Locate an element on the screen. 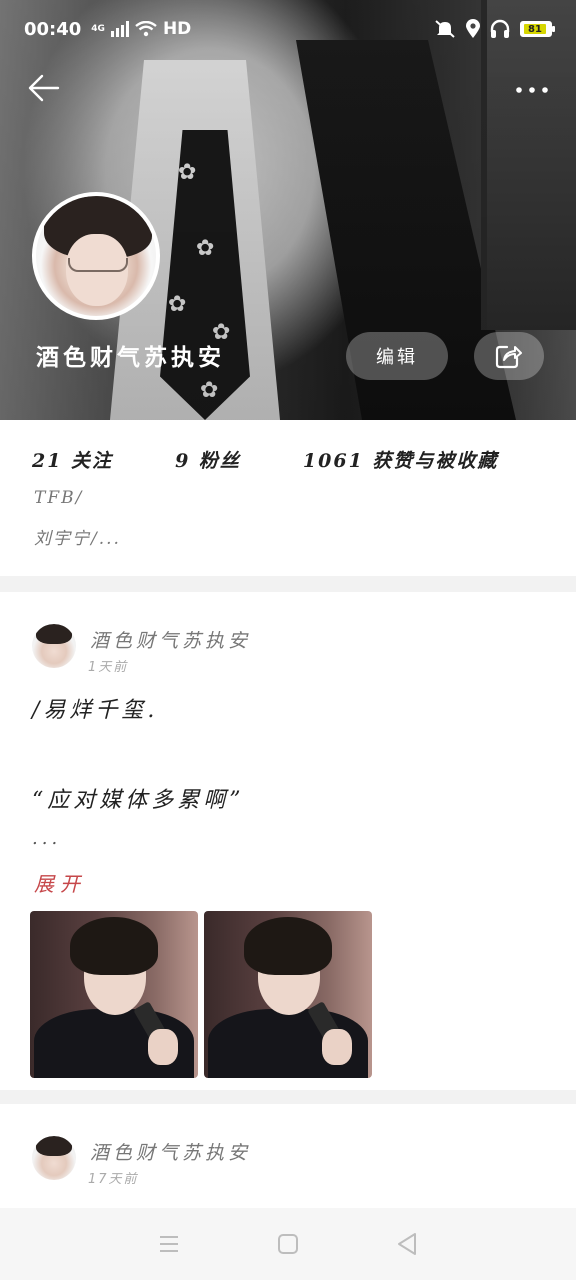 The width and height of the screenshot is (576, 1280). expand-link: 展开 is located at coordinates (60, 882).